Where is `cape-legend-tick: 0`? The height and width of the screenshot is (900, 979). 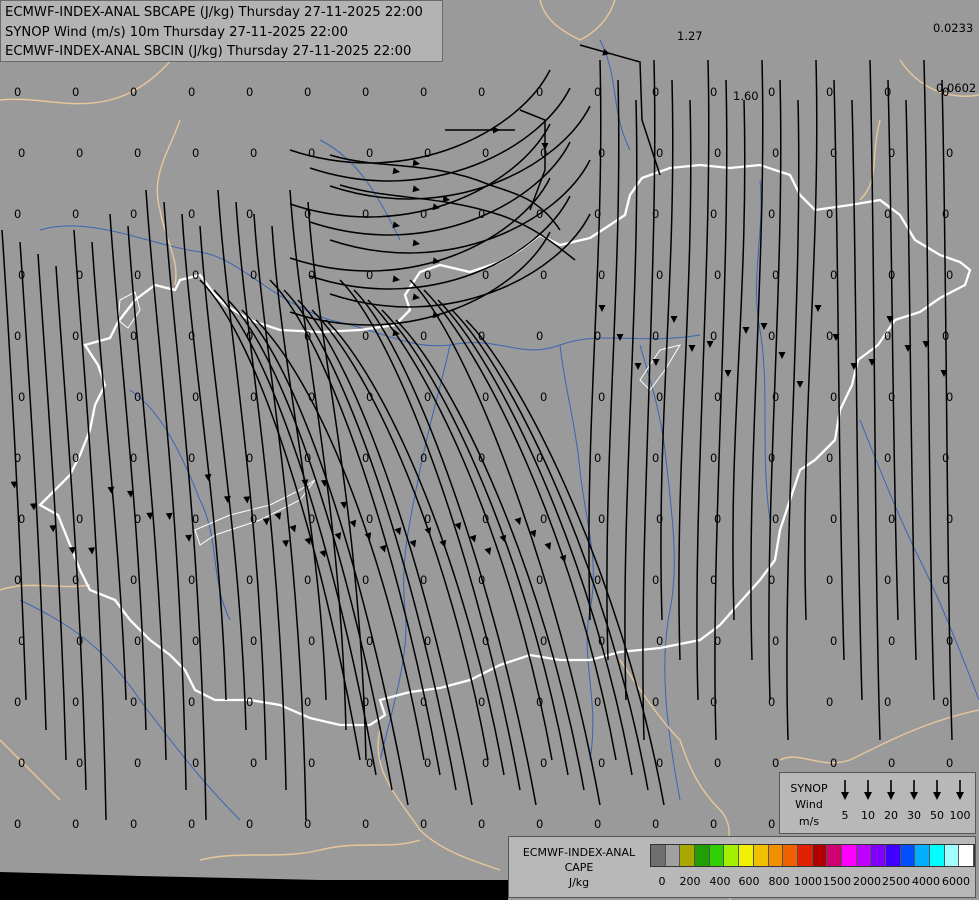
cape-legend-tick: 0 is located at coordinates (662, 881).